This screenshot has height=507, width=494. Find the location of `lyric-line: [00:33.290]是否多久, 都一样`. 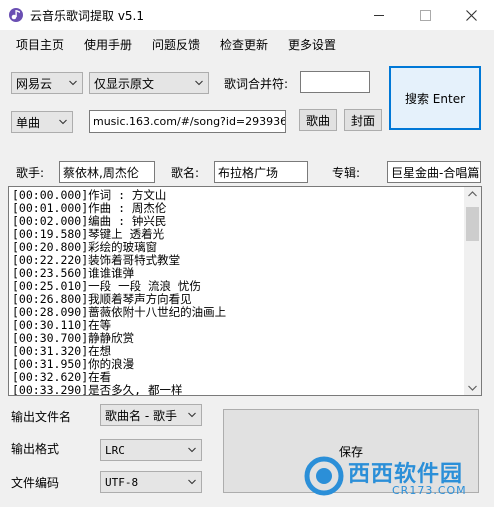

lyric-line: [00:33.290]是否多久, 都一样 is located at coordinates (97, 389).